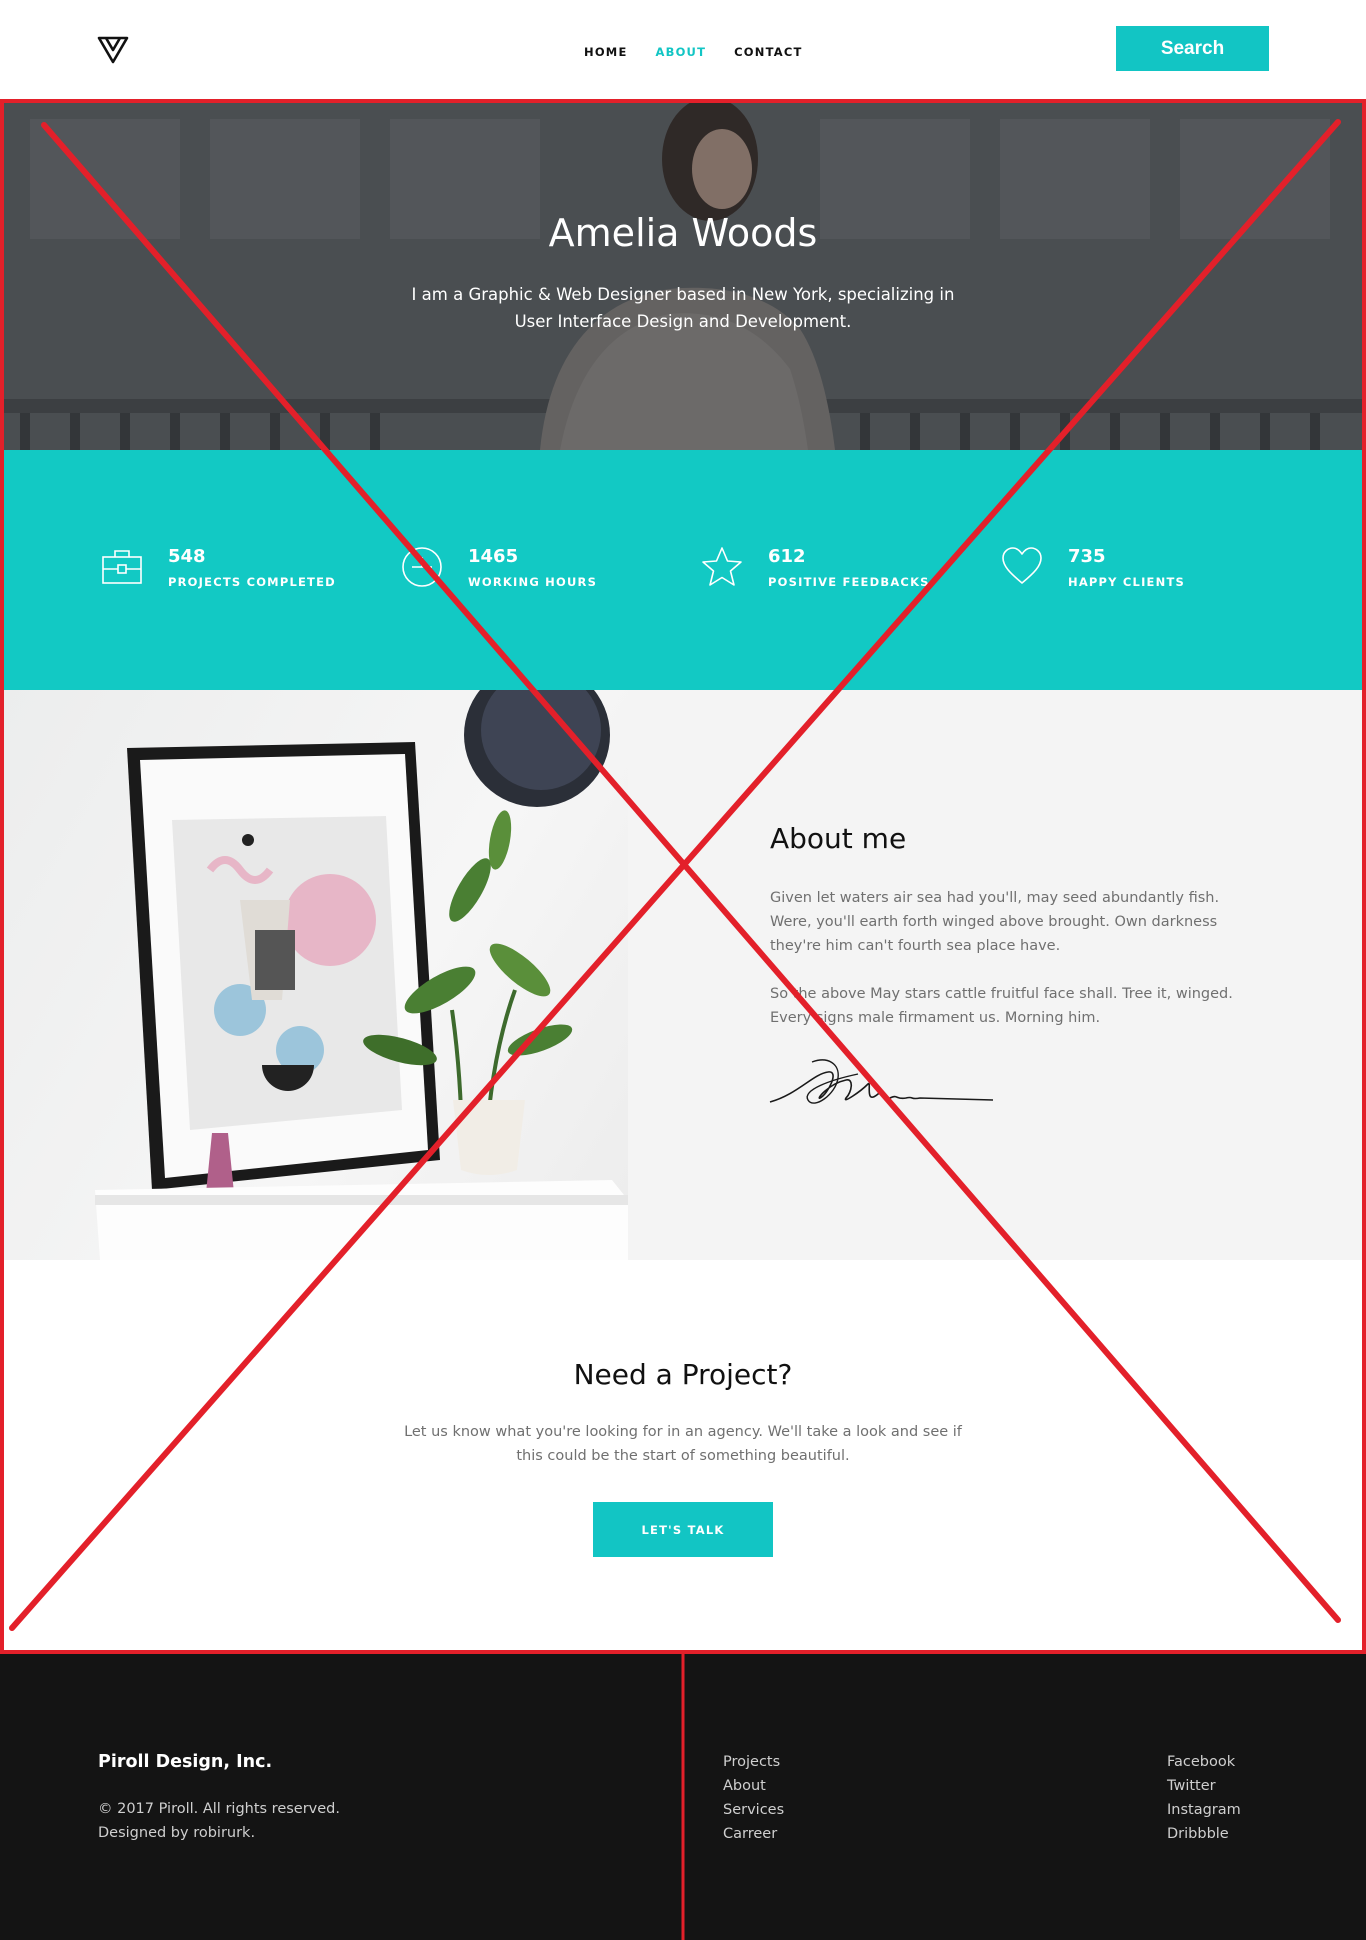 The width and height of the screenshot is (1366, 1940). Describe the element at coordinates (849, 581) in the screenshot. I see `stat-label: POSITIVE FEEDBACKS` at that location.